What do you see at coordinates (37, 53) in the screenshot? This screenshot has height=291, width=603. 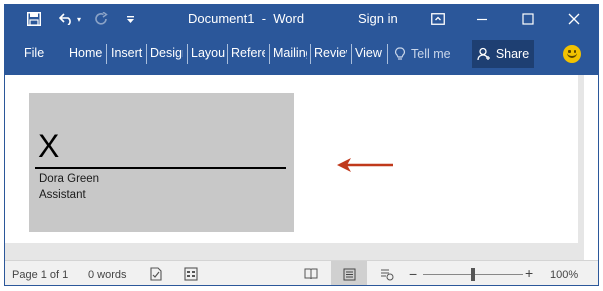 I see `tab-file: File` at bounding box center [37, 53].